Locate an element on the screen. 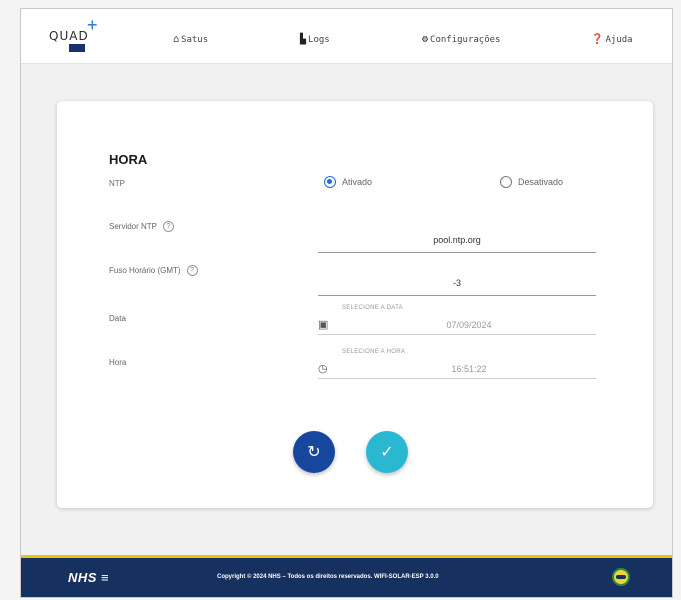 The height and width of the screenshot is (600, 681). ntp-server-input: pool.ntp.org is located at coordinates (457, 240).